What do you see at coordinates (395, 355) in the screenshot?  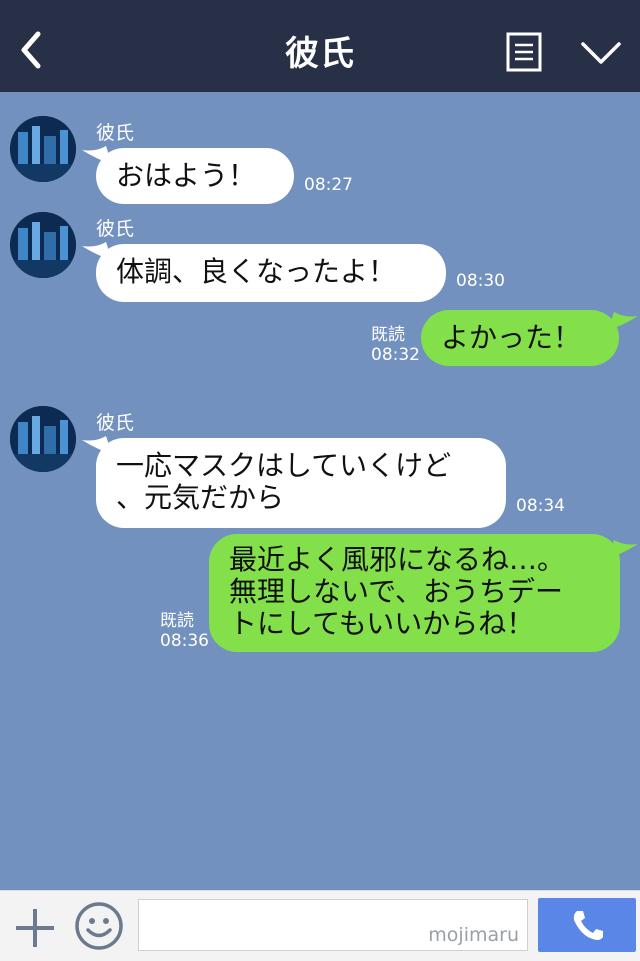 I see `message-time: 08:32` at bounding box center [395, 355].